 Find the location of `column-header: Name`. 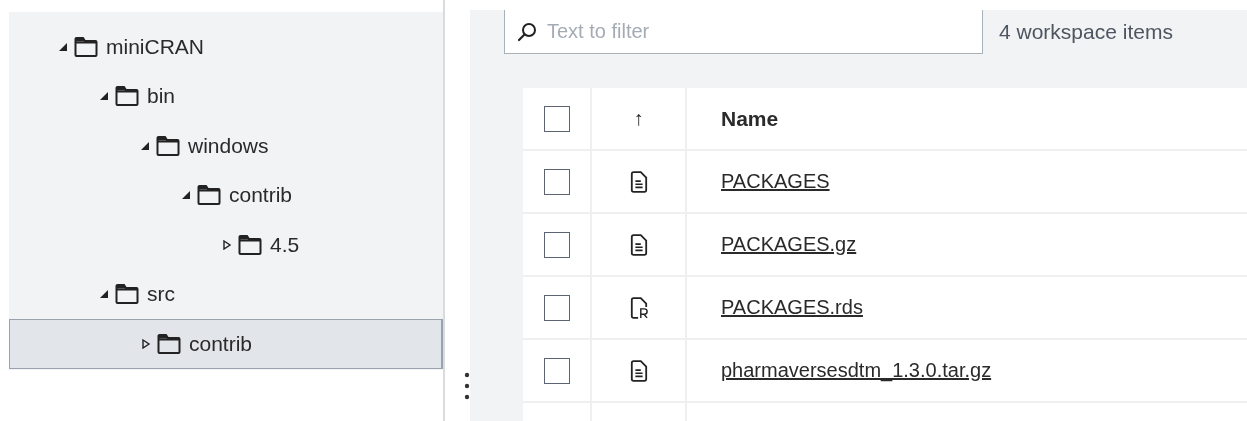

column-header: Name is located at coordinates (750, 118).